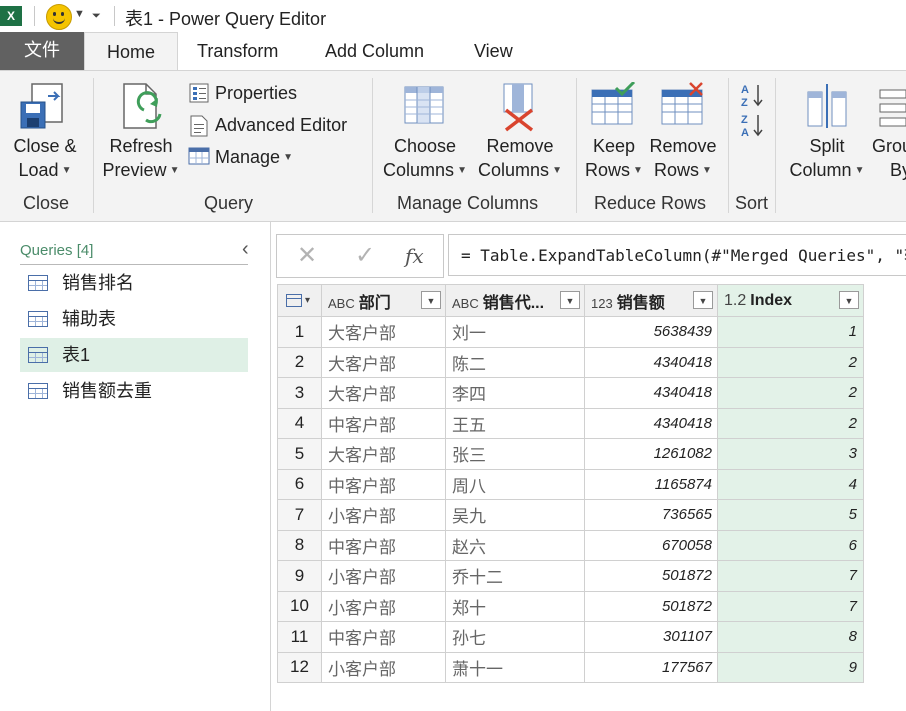  I want to click on cell-sales: 1165874, so click(651, 484).